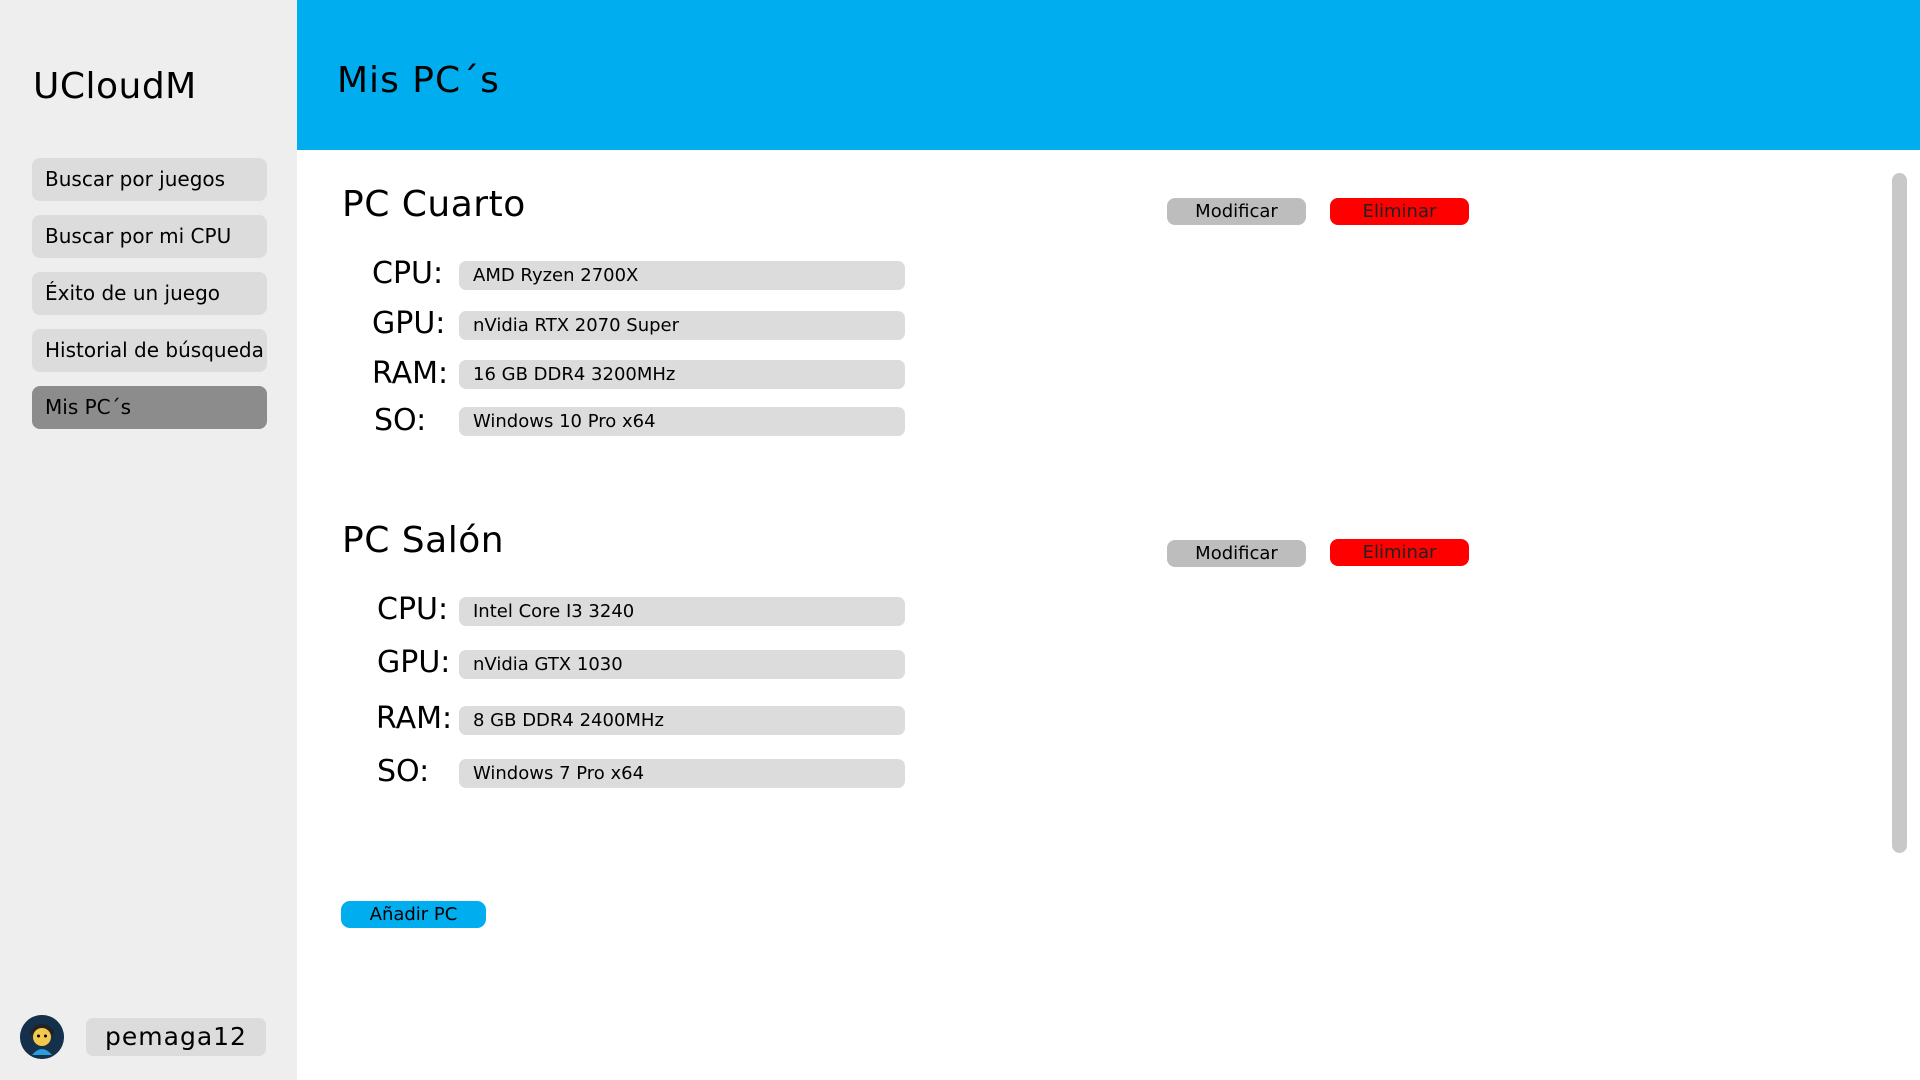 The image size is (1920, 1080). I want to click on user-area: pemaga12, so click(145, 1037).